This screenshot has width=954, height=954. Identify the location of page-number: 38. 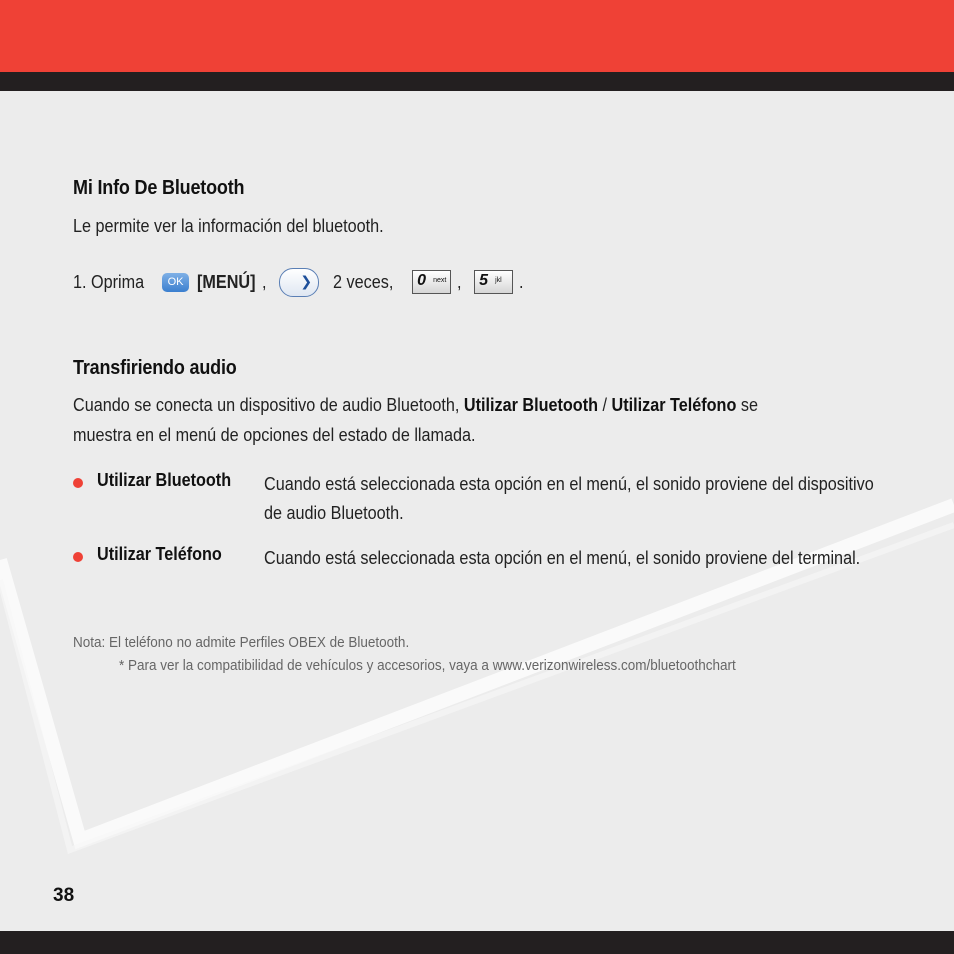
(64, 895).